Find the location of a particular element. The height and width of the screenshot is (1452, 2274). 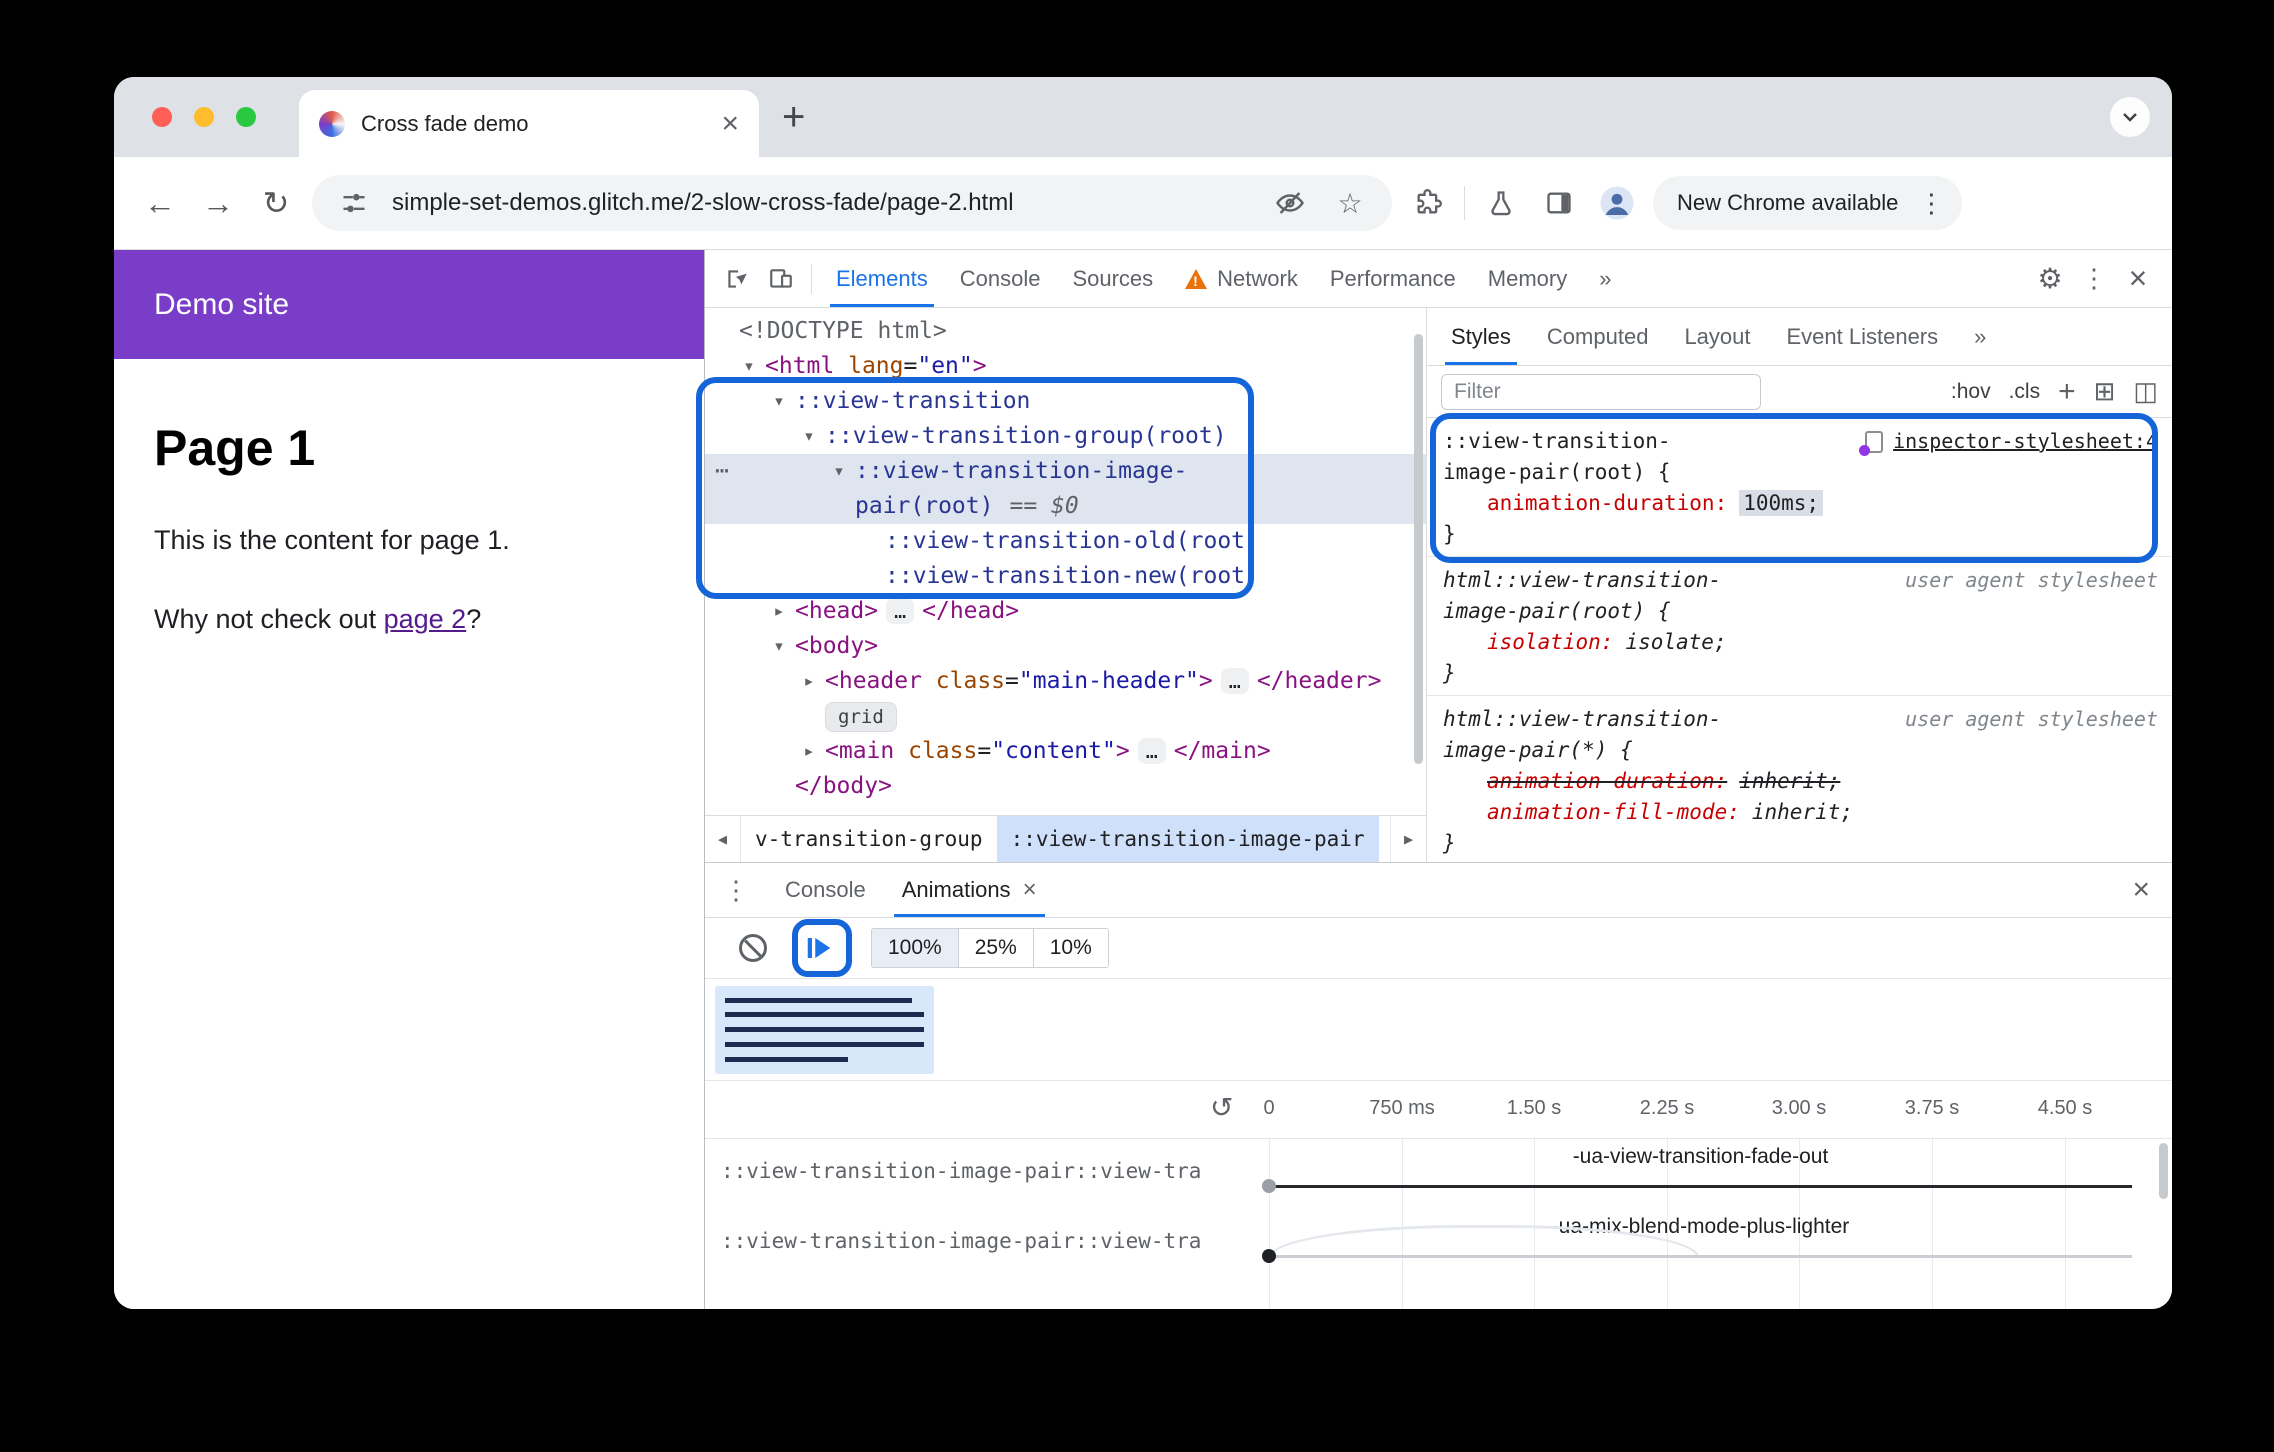

dom-node-head: ▸ <head>… </head> is located at coordinates (1065, 611).